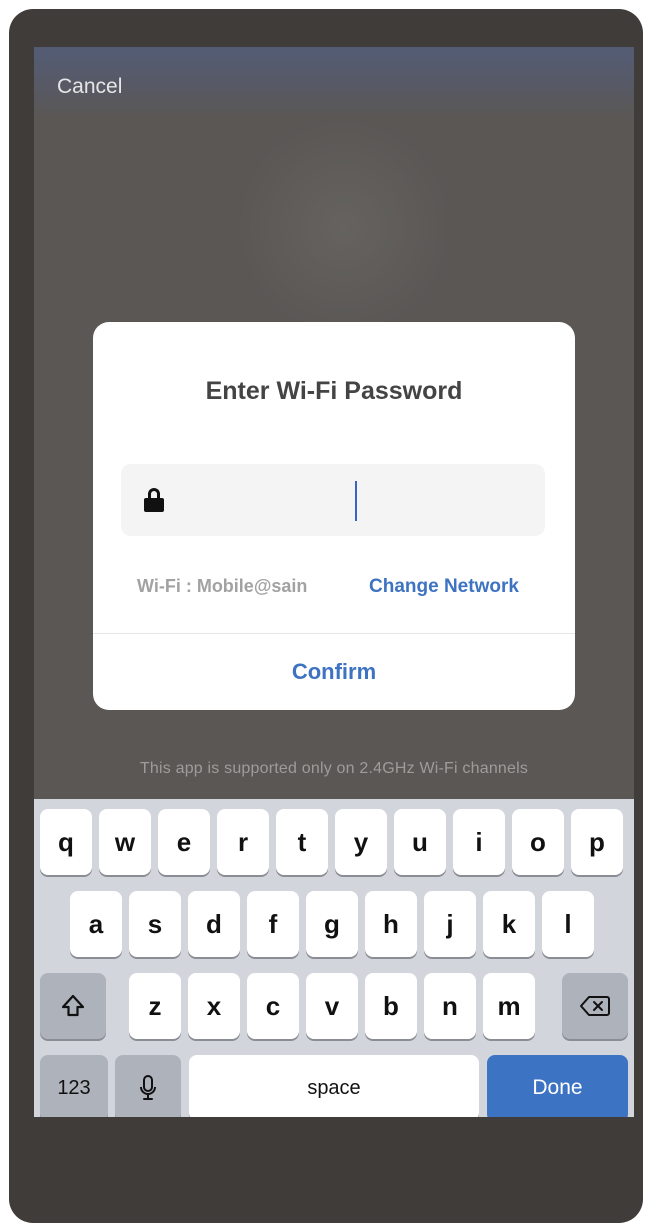 This screenshot has height=1227, width=650. What do you see at coordinates (333, 500) in the screenshot?
I see `password-field` at bounding box center [333, 500].